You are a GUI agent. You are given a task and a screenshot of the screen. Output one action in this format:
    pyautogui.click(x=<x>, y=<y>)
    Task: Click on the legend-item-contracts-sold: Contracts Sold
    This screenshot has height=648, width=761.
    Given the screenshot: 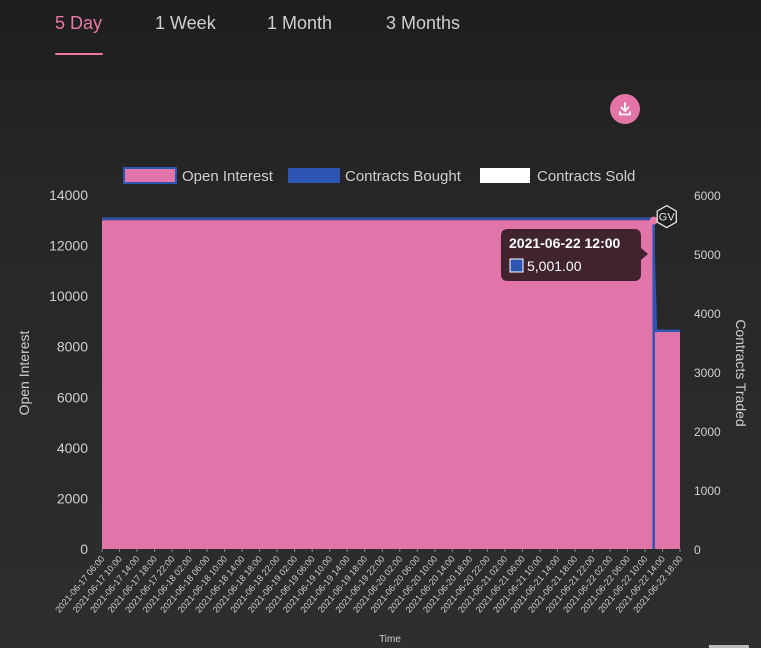 What is the action you would take?
    pyautogui.click(x=557, y=176)
    